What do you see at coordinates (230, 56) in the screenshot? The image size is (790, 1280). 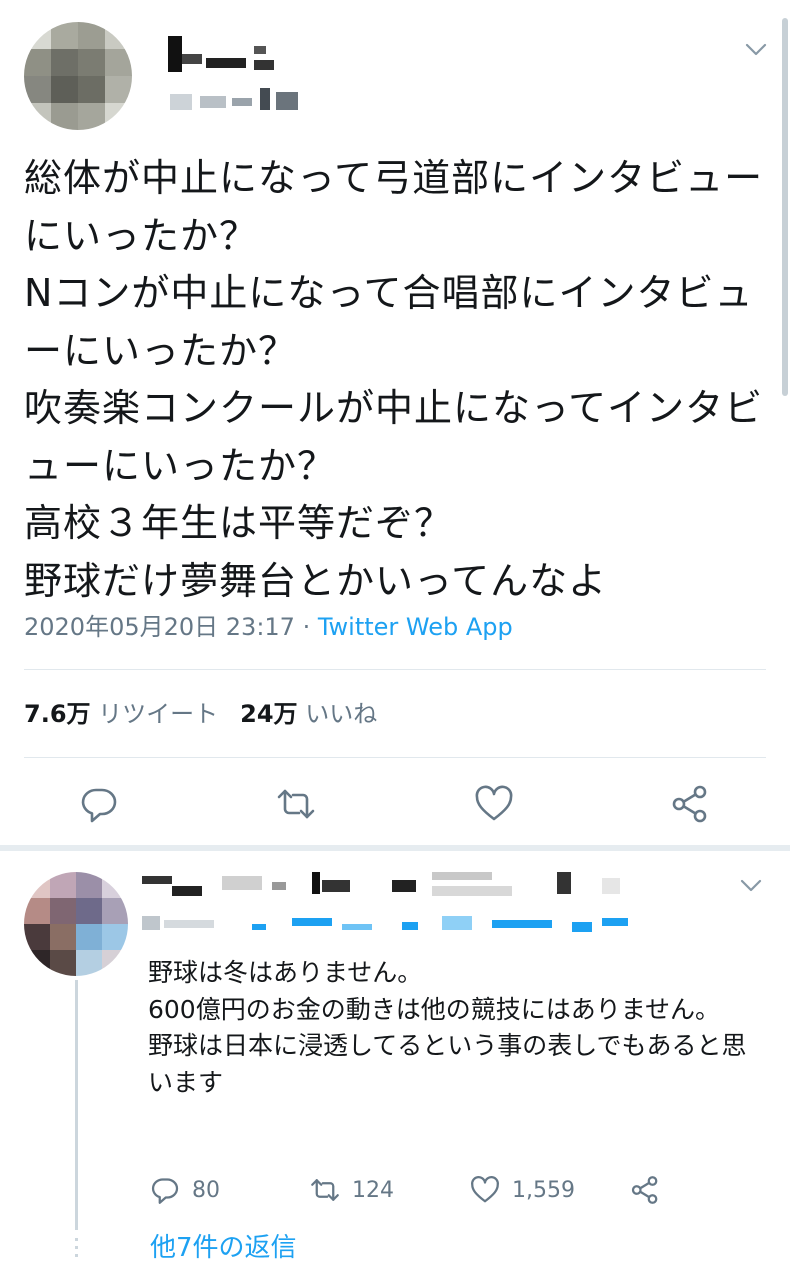 I see `author-name-pixelated` at bounding box center [230, 56].